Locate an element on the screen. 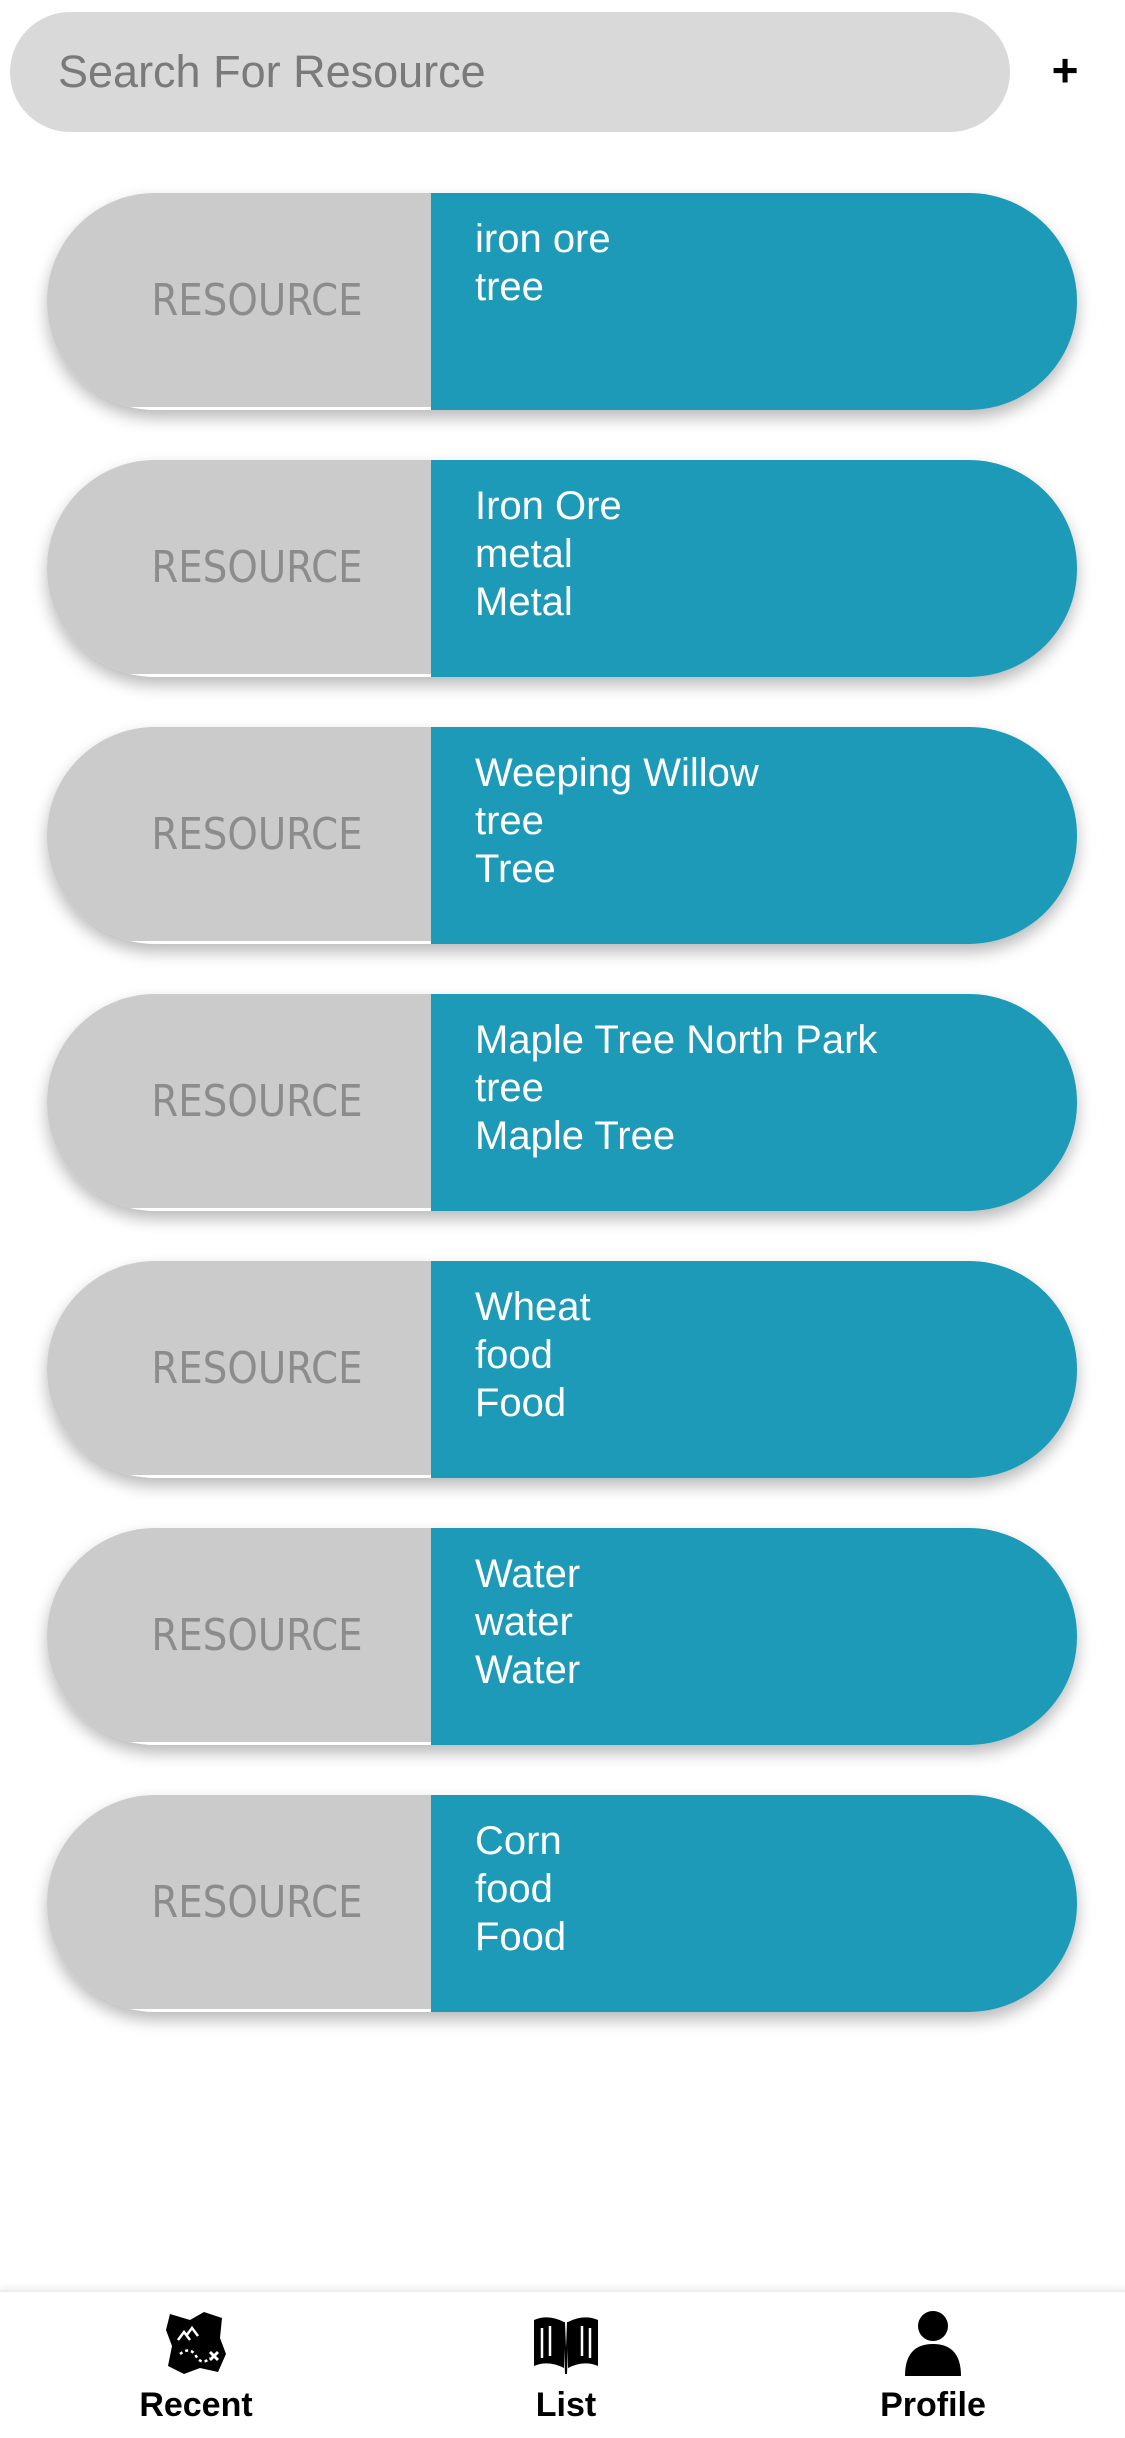 Image resolution: width=1125 pixels, height=2438 pixels. resource-type: Maple Tree is located at coordinates (575, 1136).